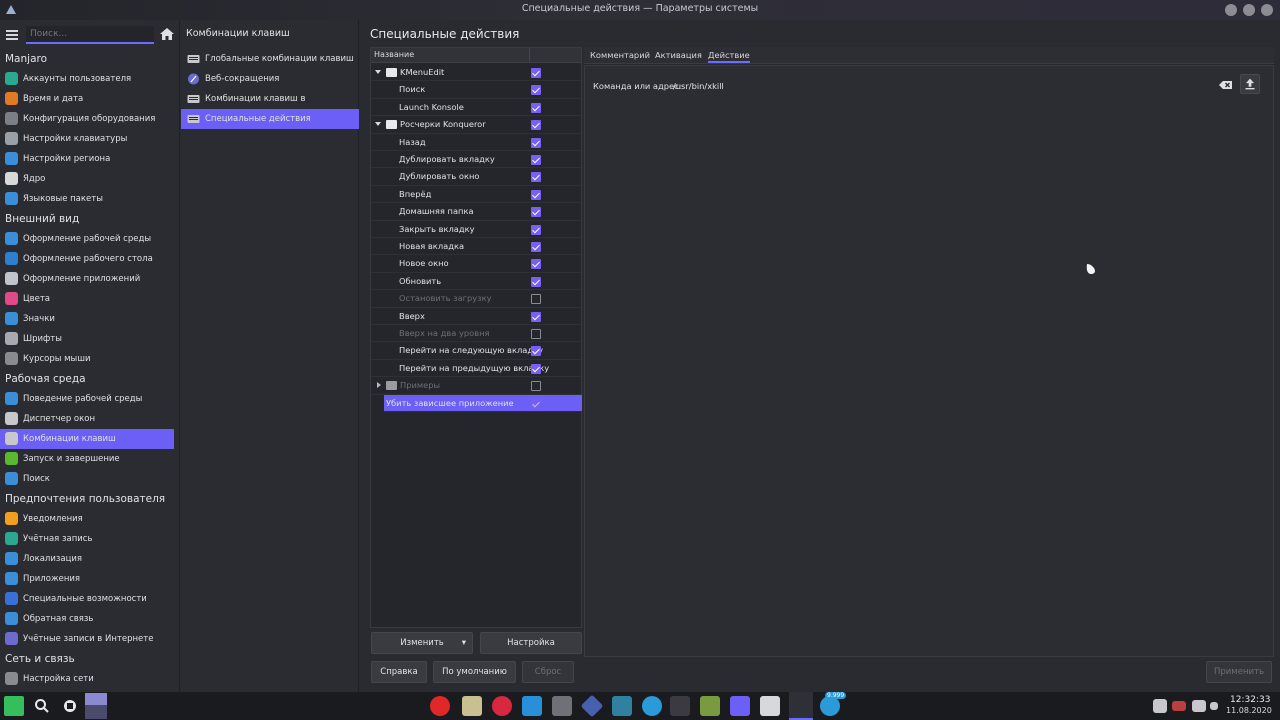  What do you see at coordinates (87, 559) in the screenshot?
I see `sidebar-item: Локализация` at bounding box center [87, 559].